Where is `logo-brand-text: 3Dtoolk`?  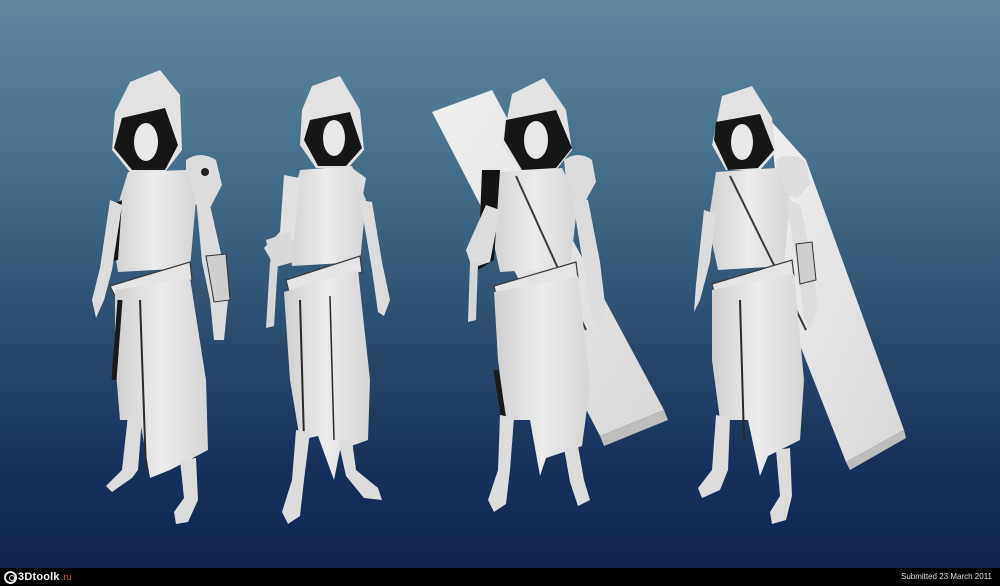 logo-brand-text: 3Dtoolk is located at coordinates (39, 577).